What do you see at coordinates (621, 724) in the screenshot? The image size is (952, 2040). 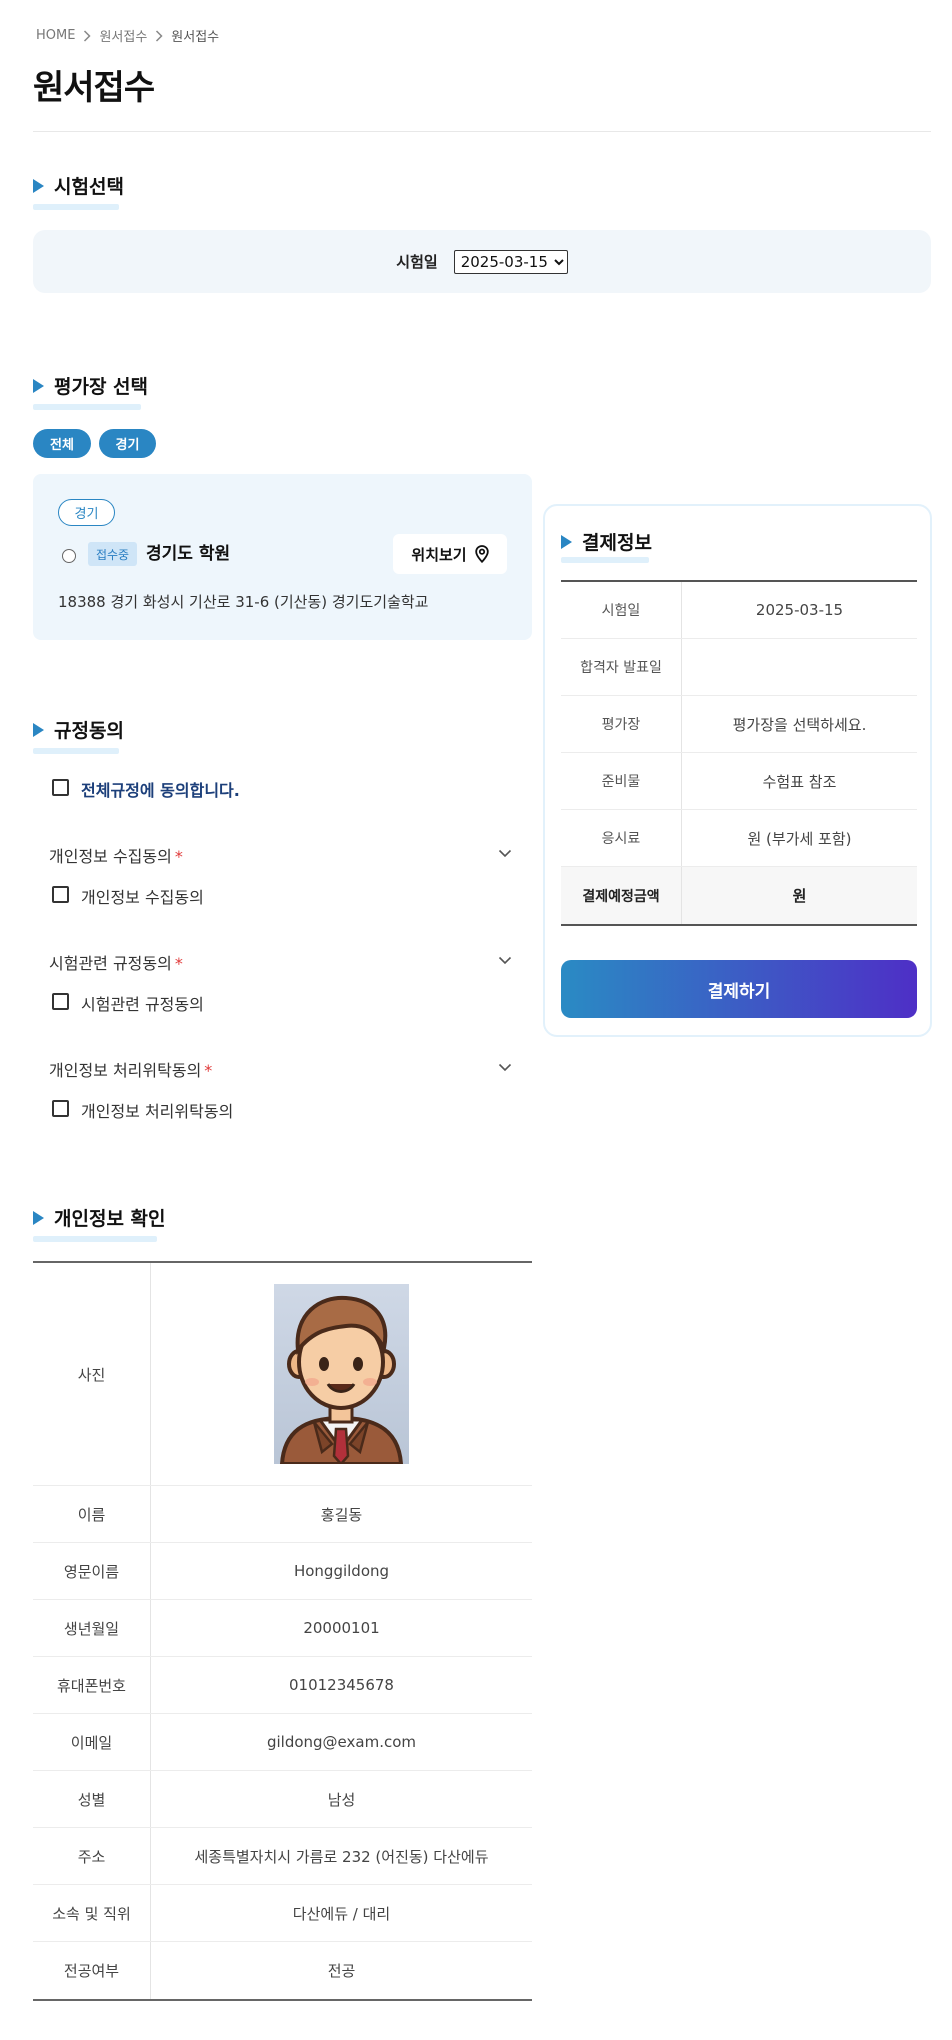 I see `row-label: 평가장` at bounding box center [621, 724].